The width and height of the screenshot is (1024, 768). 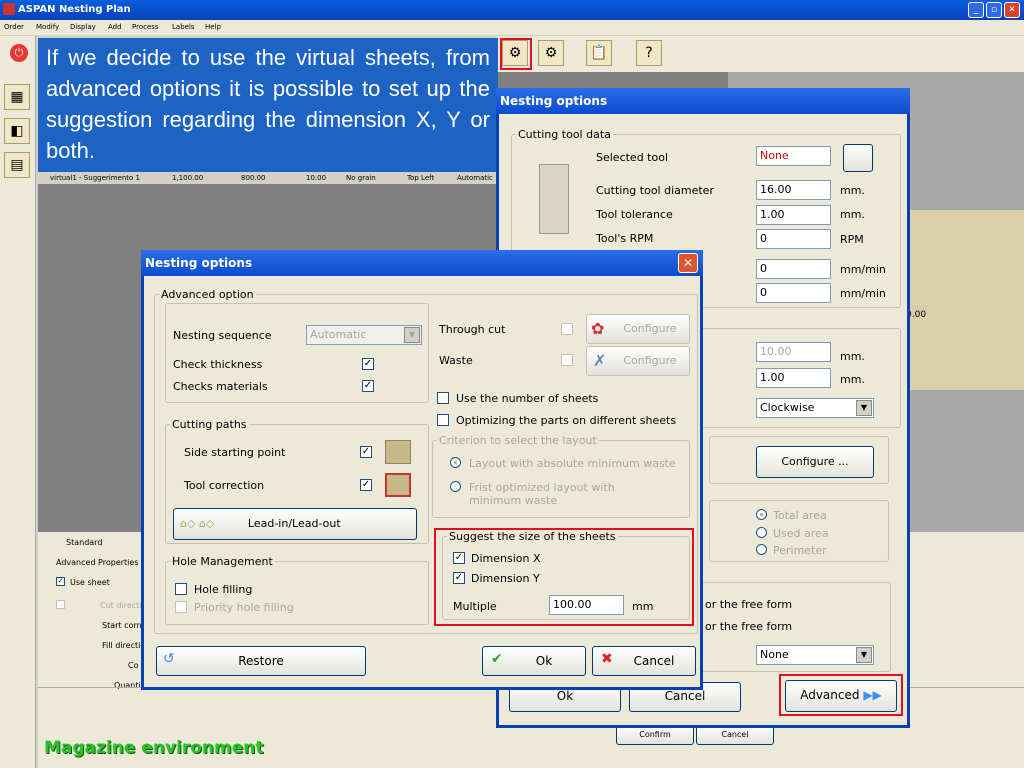 What do you see at coordinates (815, 408) in the screenshot?
I see `direction-select: Clockwise ▼` at bounding box center [815, 408].